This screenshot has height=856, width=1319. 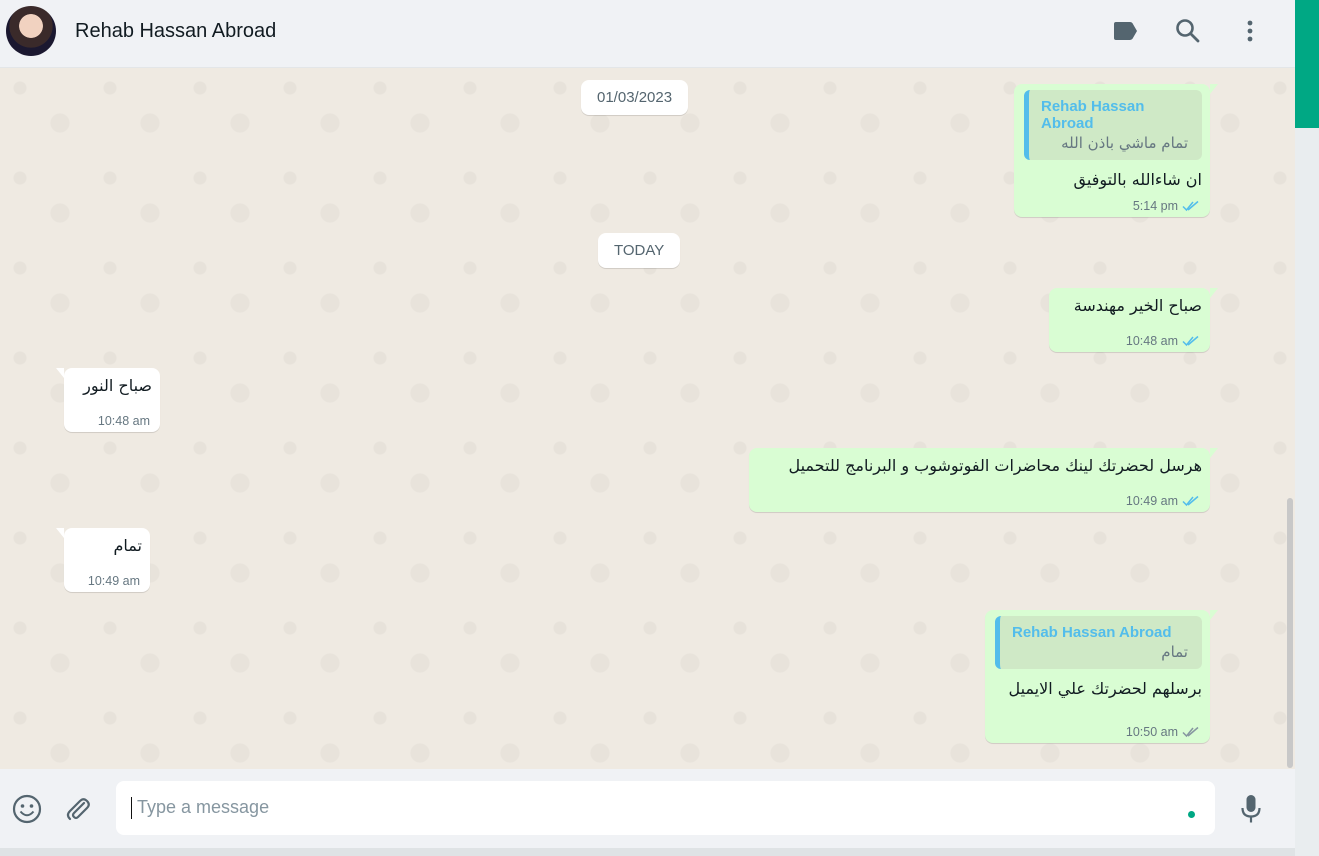 I want to click on delivered-ticks-icon, so click(x=1190, y=732).